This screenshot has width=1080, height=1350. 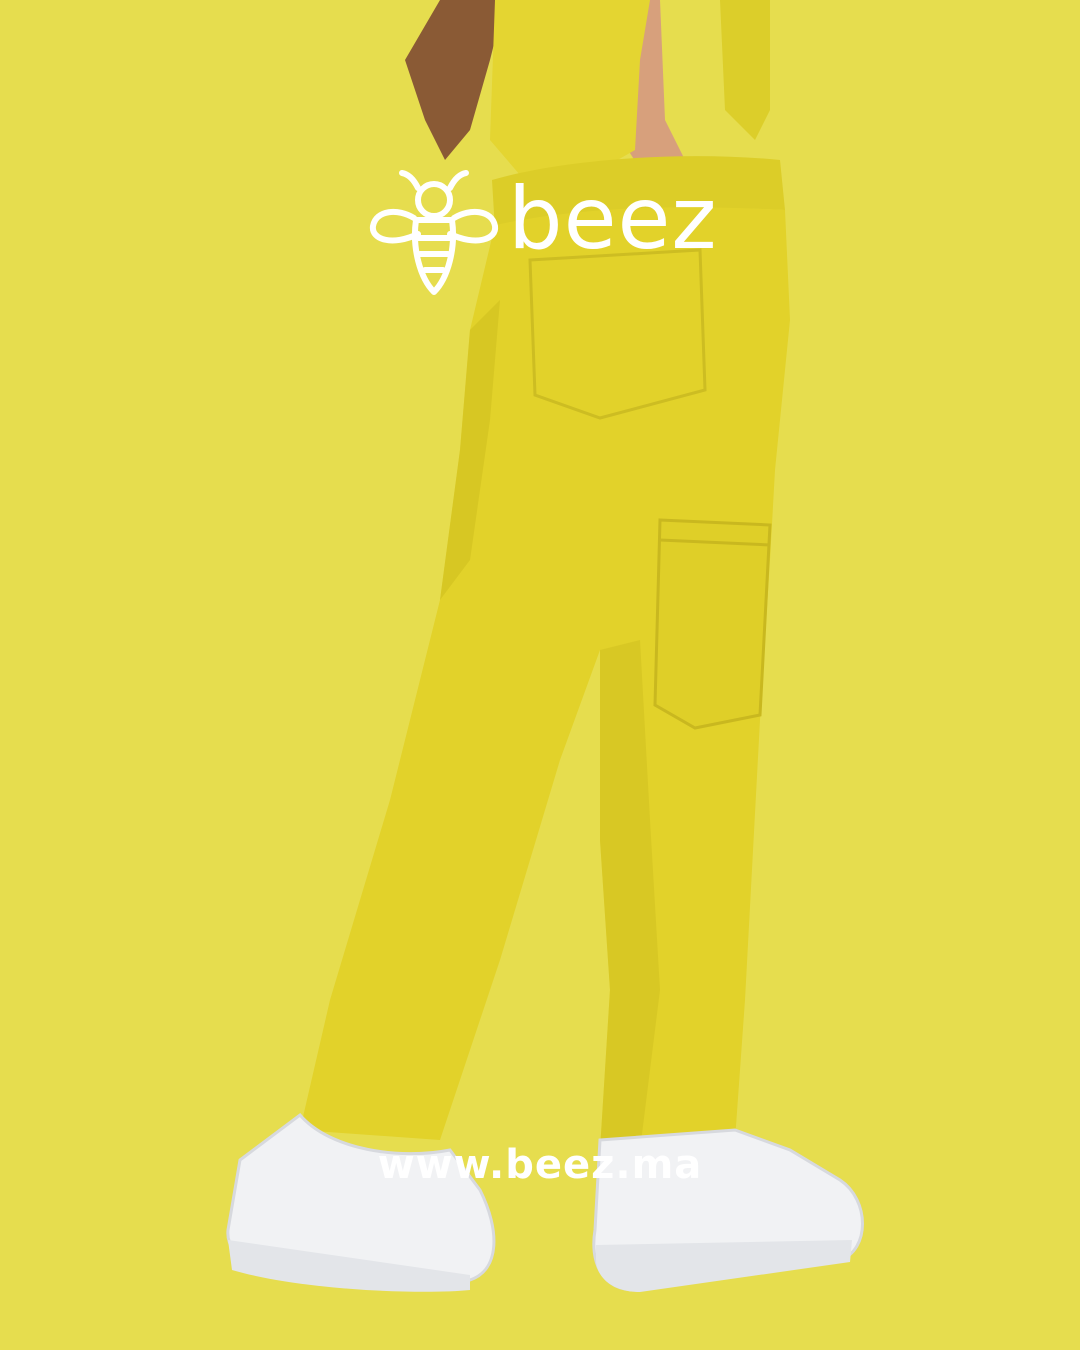 What do you see at coordinates (455, 80) in the screenshot?
I see `hair` at bounding box center [455, 80].